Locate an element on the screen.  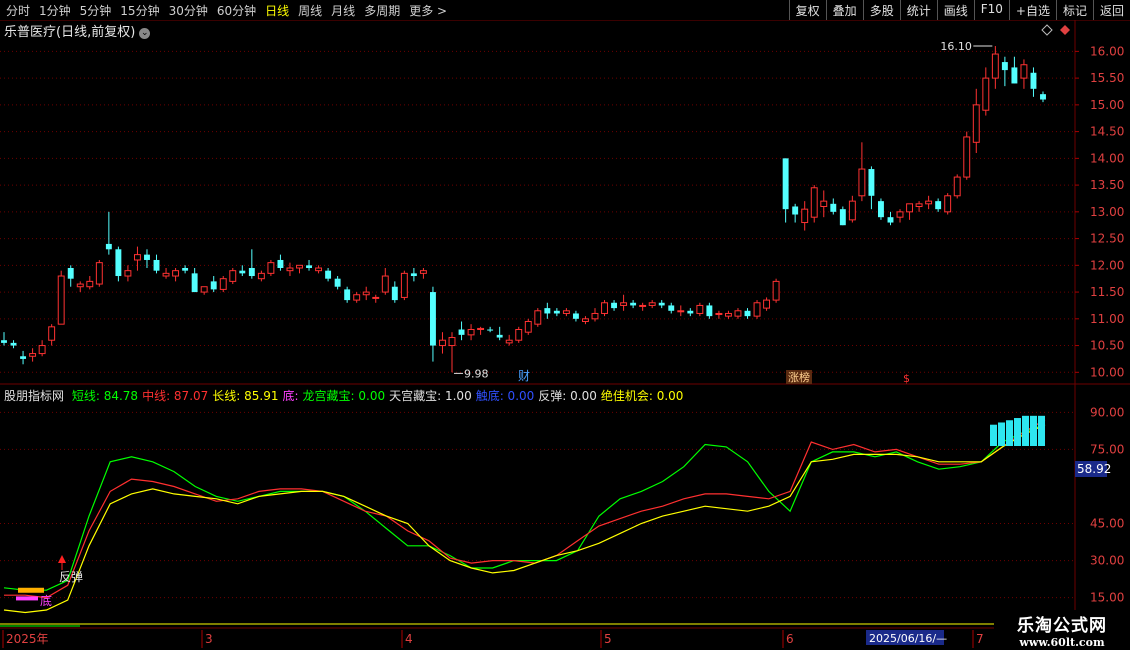
rebound-label: 反弹 is located at coordinates (71, 577).